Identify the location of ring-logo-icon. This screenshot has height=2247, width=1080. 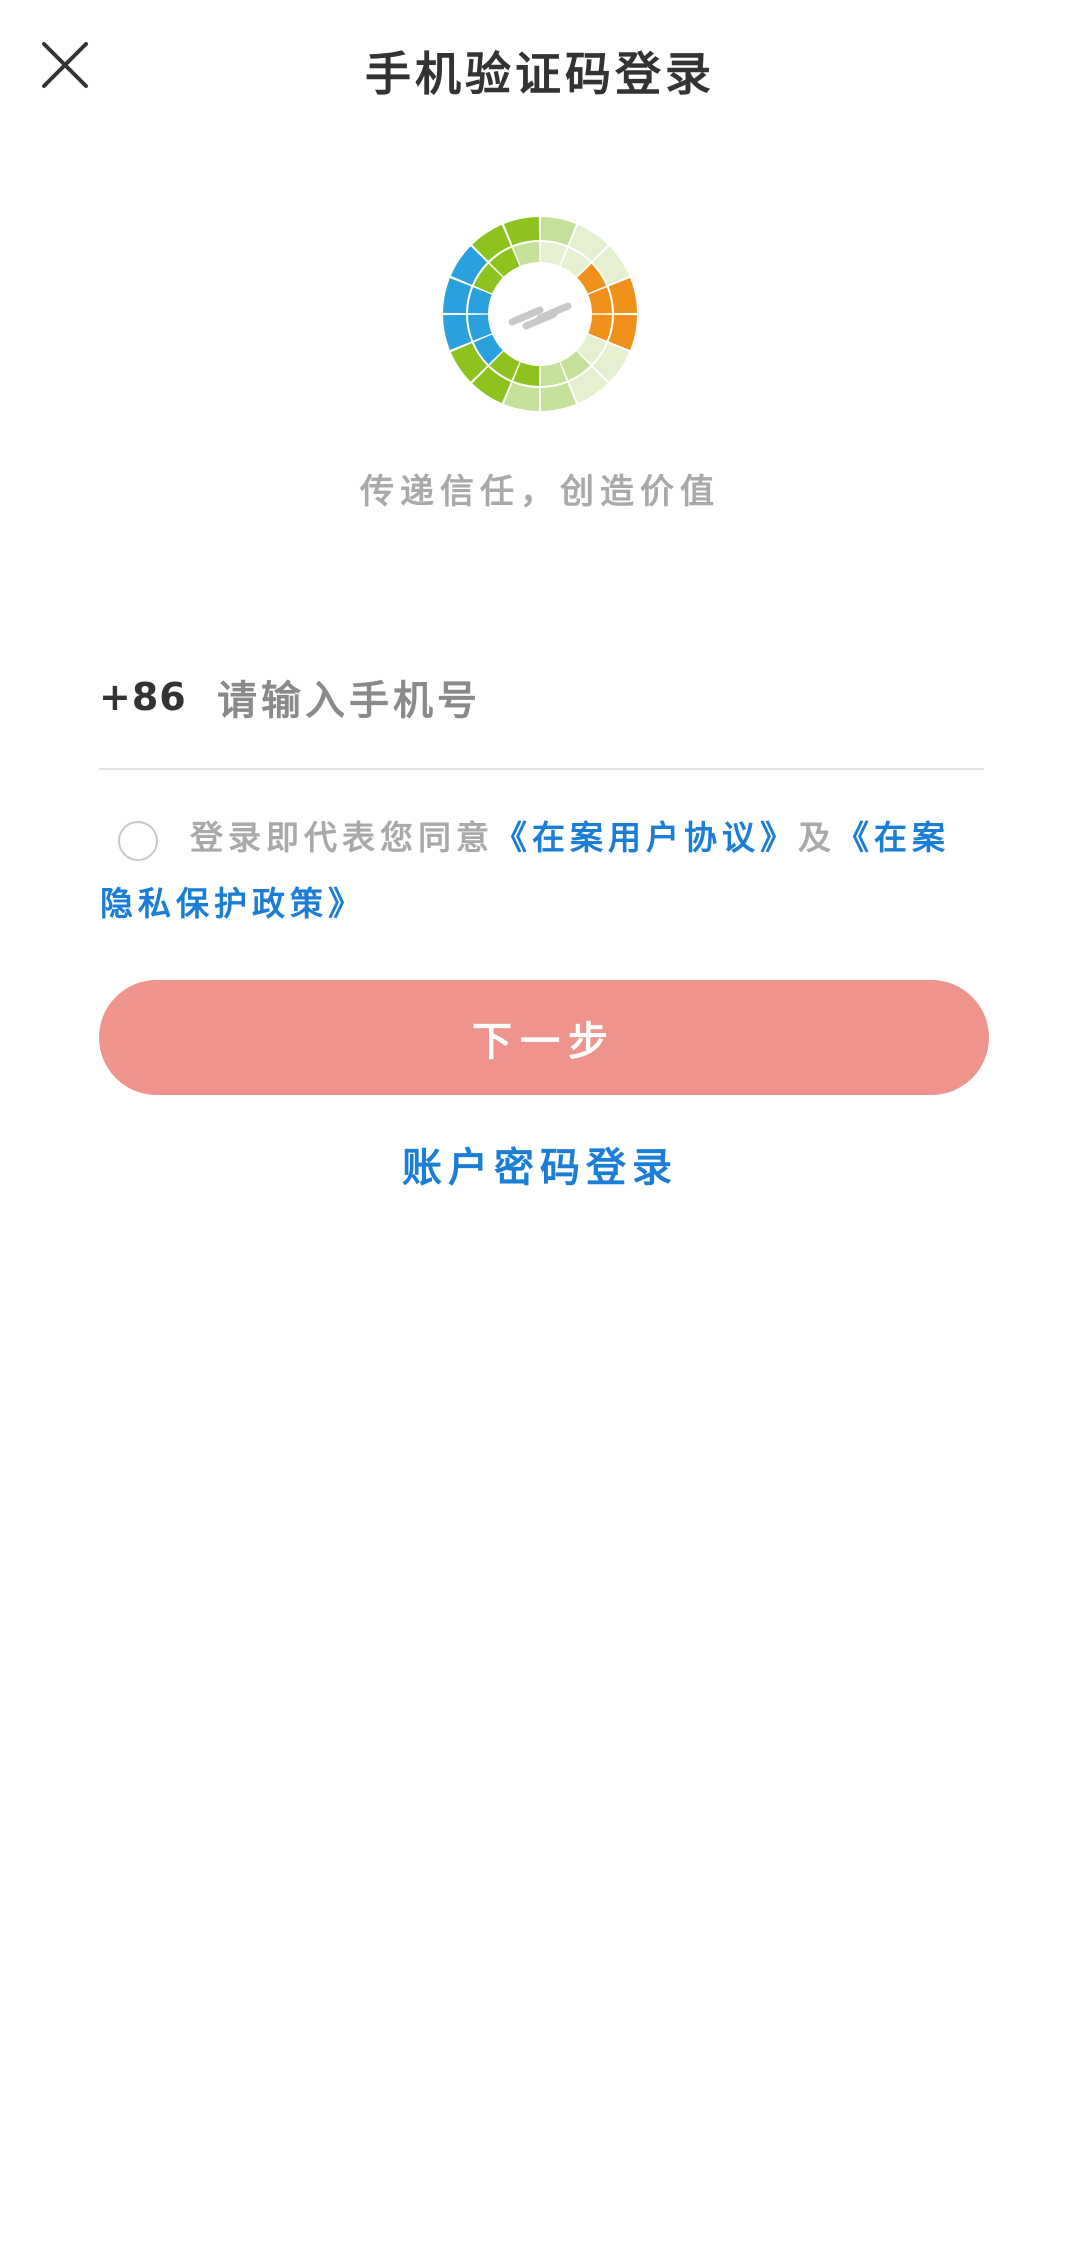
(540, 314).